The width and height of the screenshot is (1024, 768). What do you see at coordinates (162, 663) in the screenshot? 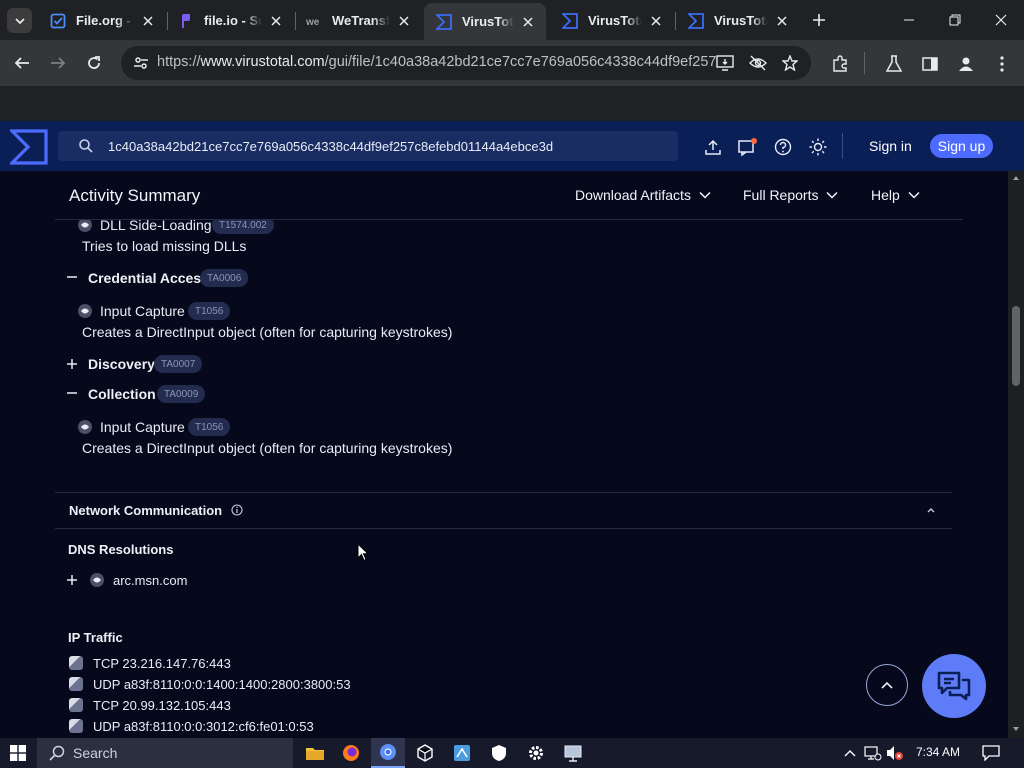
I see `ip-traffic-entry: TCP 23.216.147.76:443` at bounding box center [162, 663].